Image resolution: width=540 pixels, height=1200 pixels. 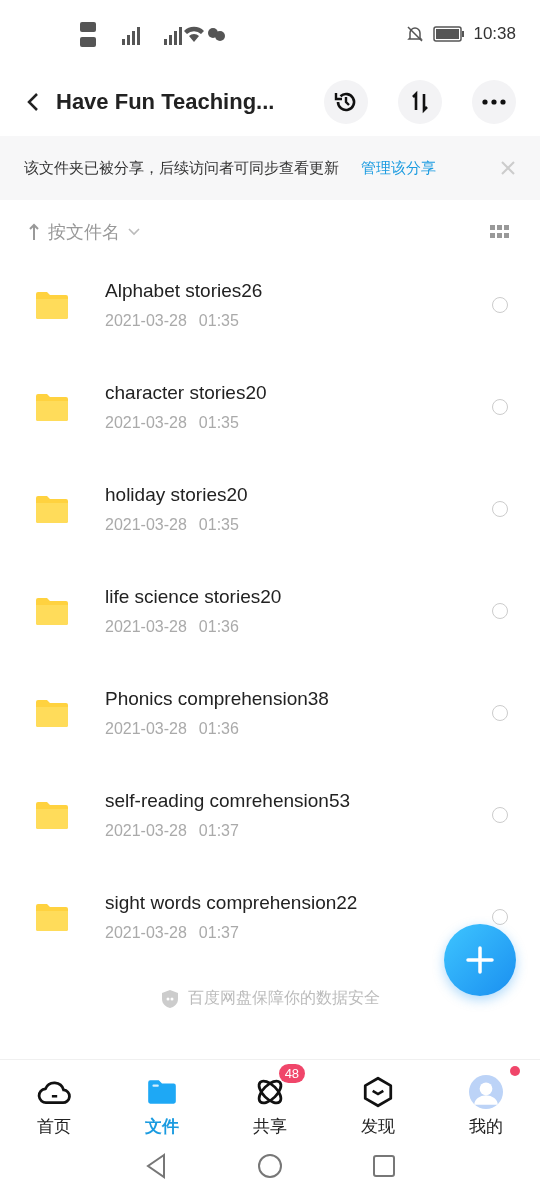 I want to click on recents-nav-icon, so click(x=384, y=1166).